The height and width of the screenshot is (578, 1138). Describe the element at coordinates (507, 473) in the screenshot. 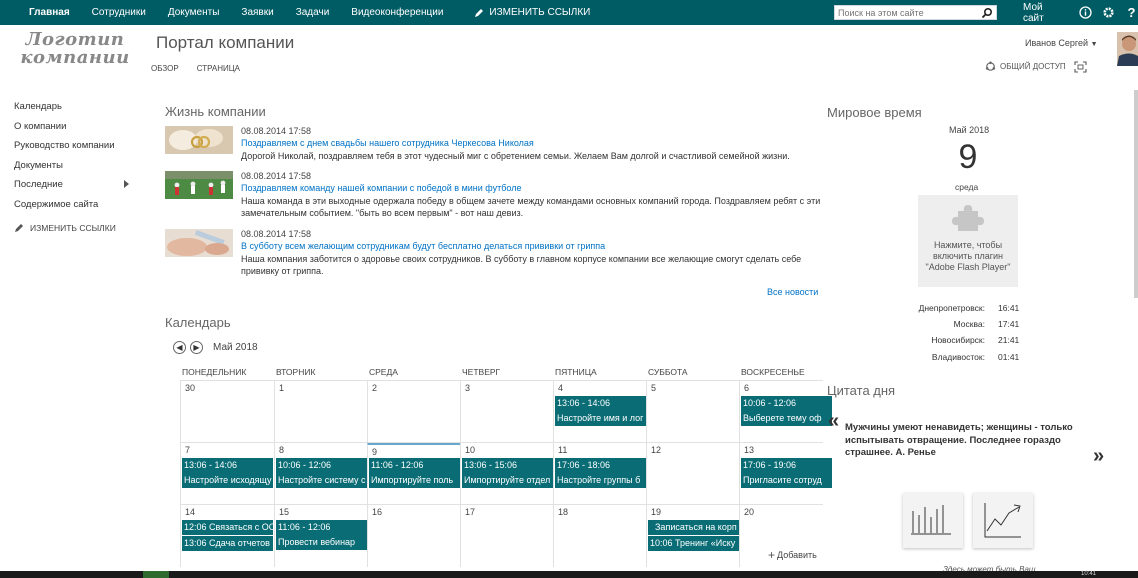

I see `calendar-event: 13:06 - 15:06 Импортируйте отдел` at that location.